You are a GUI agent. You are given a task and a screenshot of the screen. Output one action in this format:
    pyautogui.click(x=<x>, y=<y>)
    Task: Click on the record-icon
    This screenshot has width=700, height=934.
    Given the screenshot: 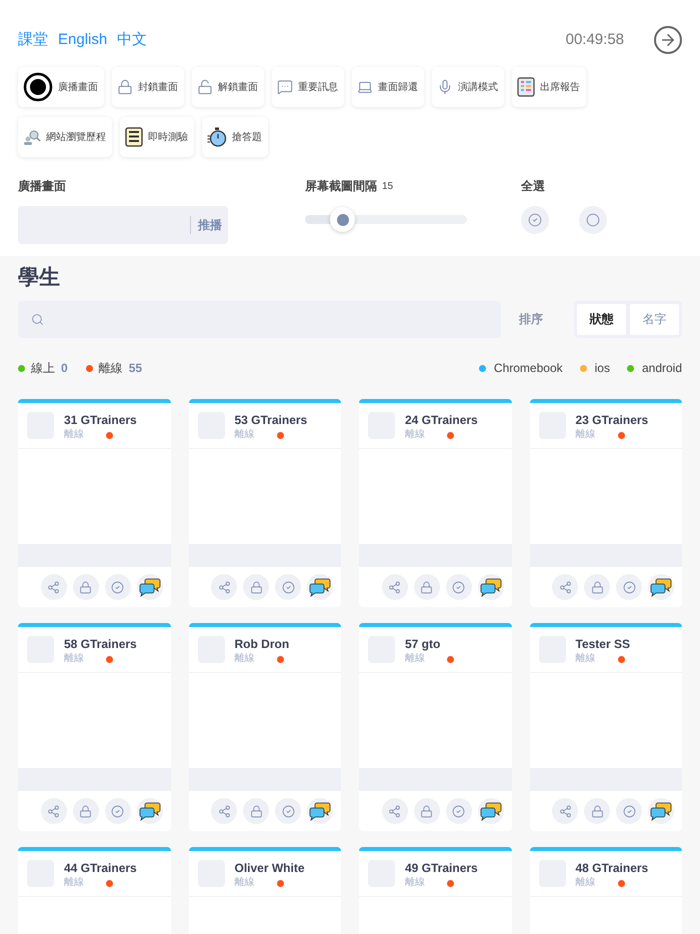 What is the action you would take?
    pyautogui.click(x=38, y=87)
    